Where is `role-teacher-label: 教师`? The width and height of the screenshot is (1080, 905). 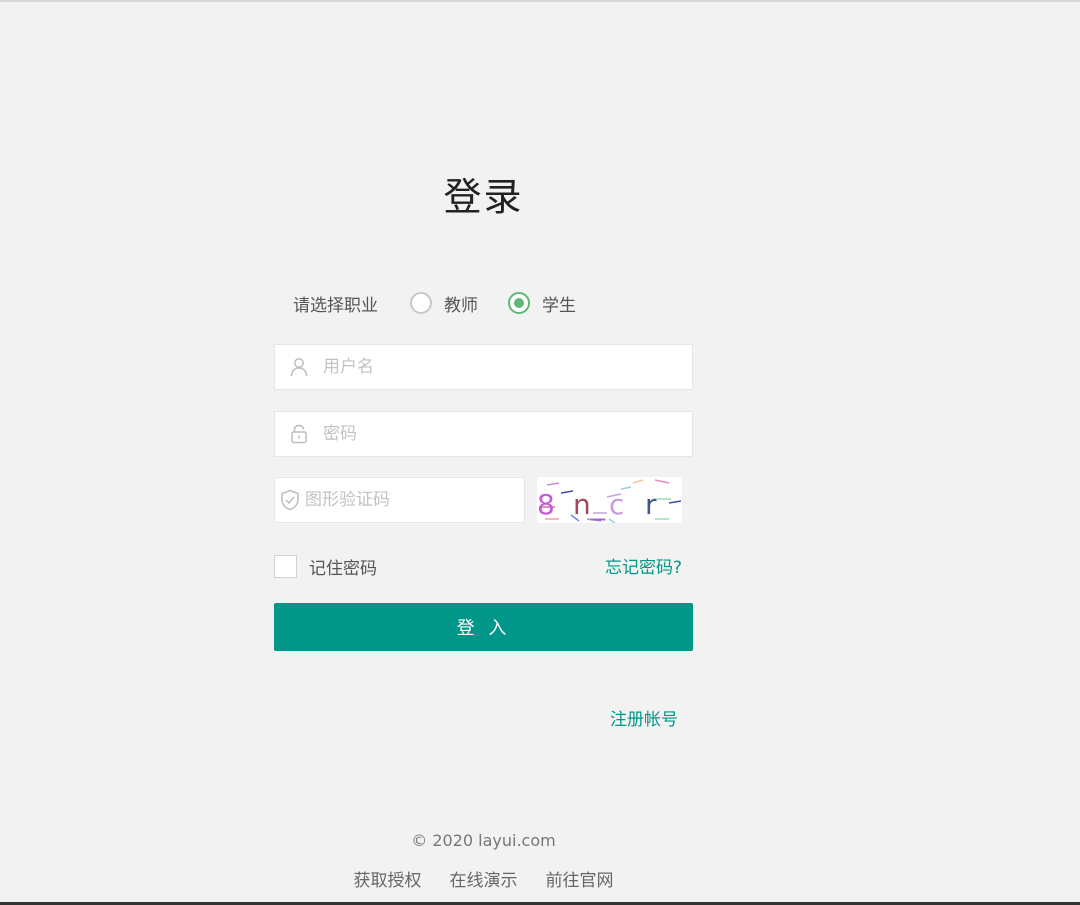 role-teacher-label: 教师 is located at coordinates (461, 305).